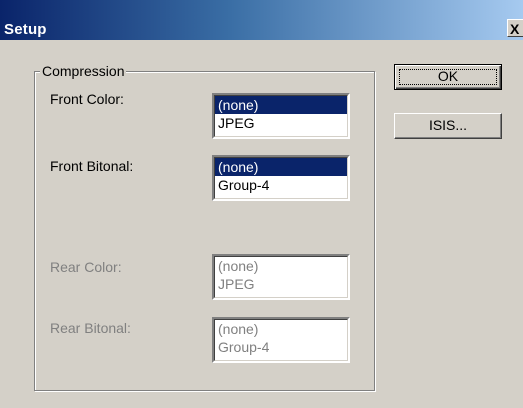  I want to click on window-title: Setup, so click(25, 29).